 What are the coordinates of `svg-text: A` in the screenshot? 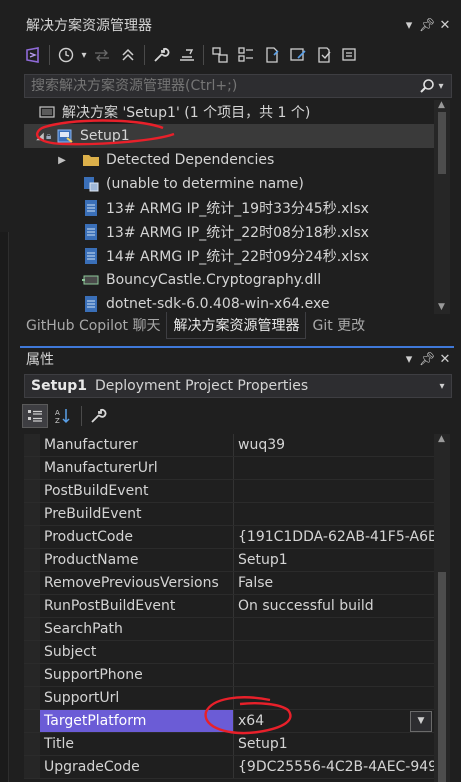 It's located at (57, 413).